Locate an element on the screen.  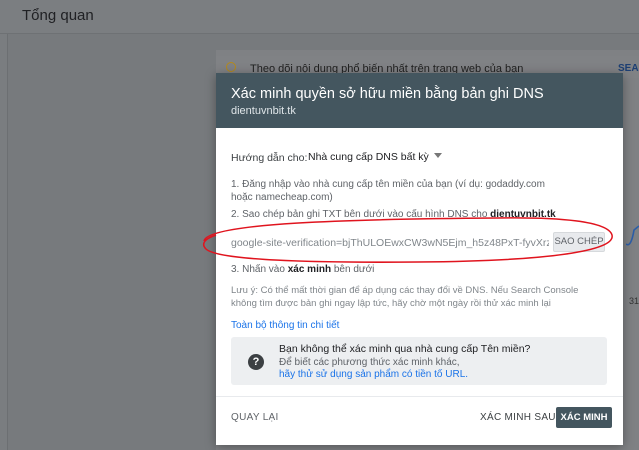
back-button: QUAY LẠI is located at coordinates (255, 417).